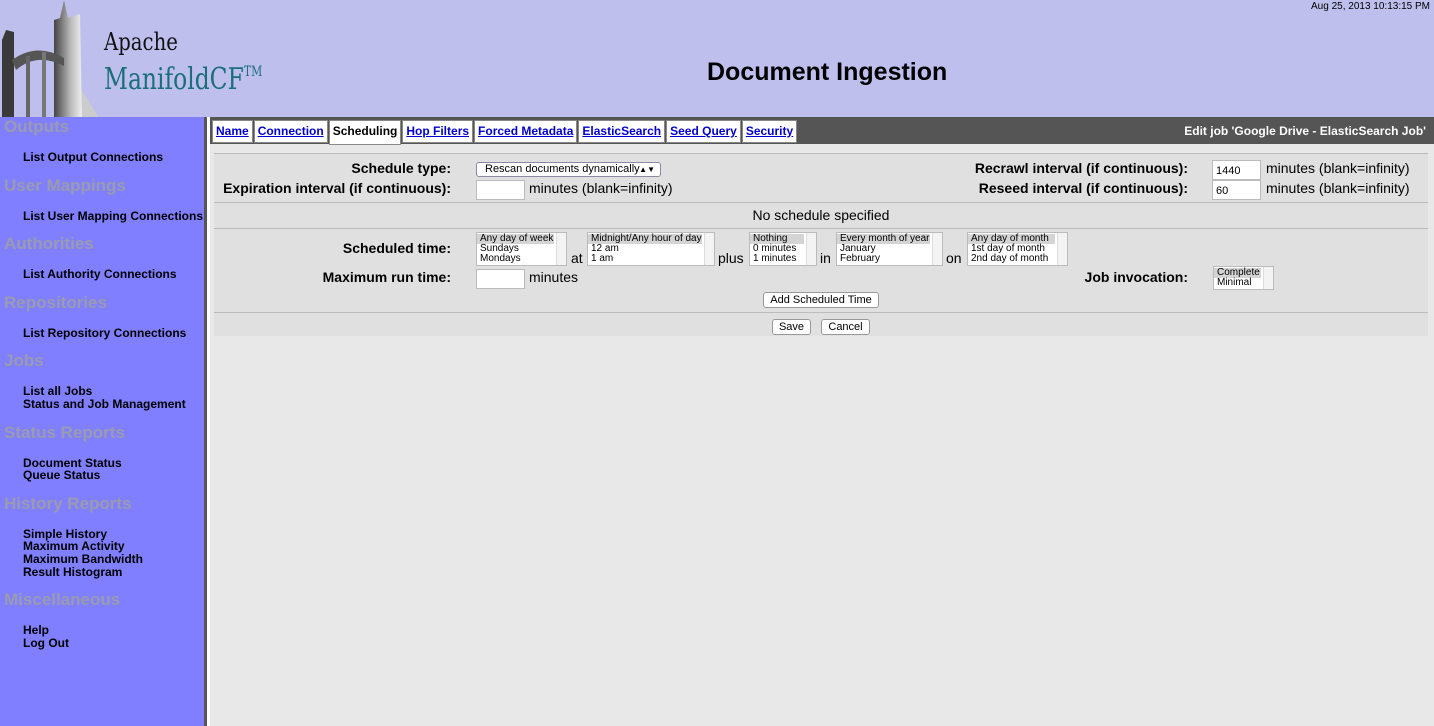 This screenshot has width=1434, height=726. Describe the element at coordinates (49, 244) in the screenshot. I see `sidebar-section-authorities: Authorities` at that location.